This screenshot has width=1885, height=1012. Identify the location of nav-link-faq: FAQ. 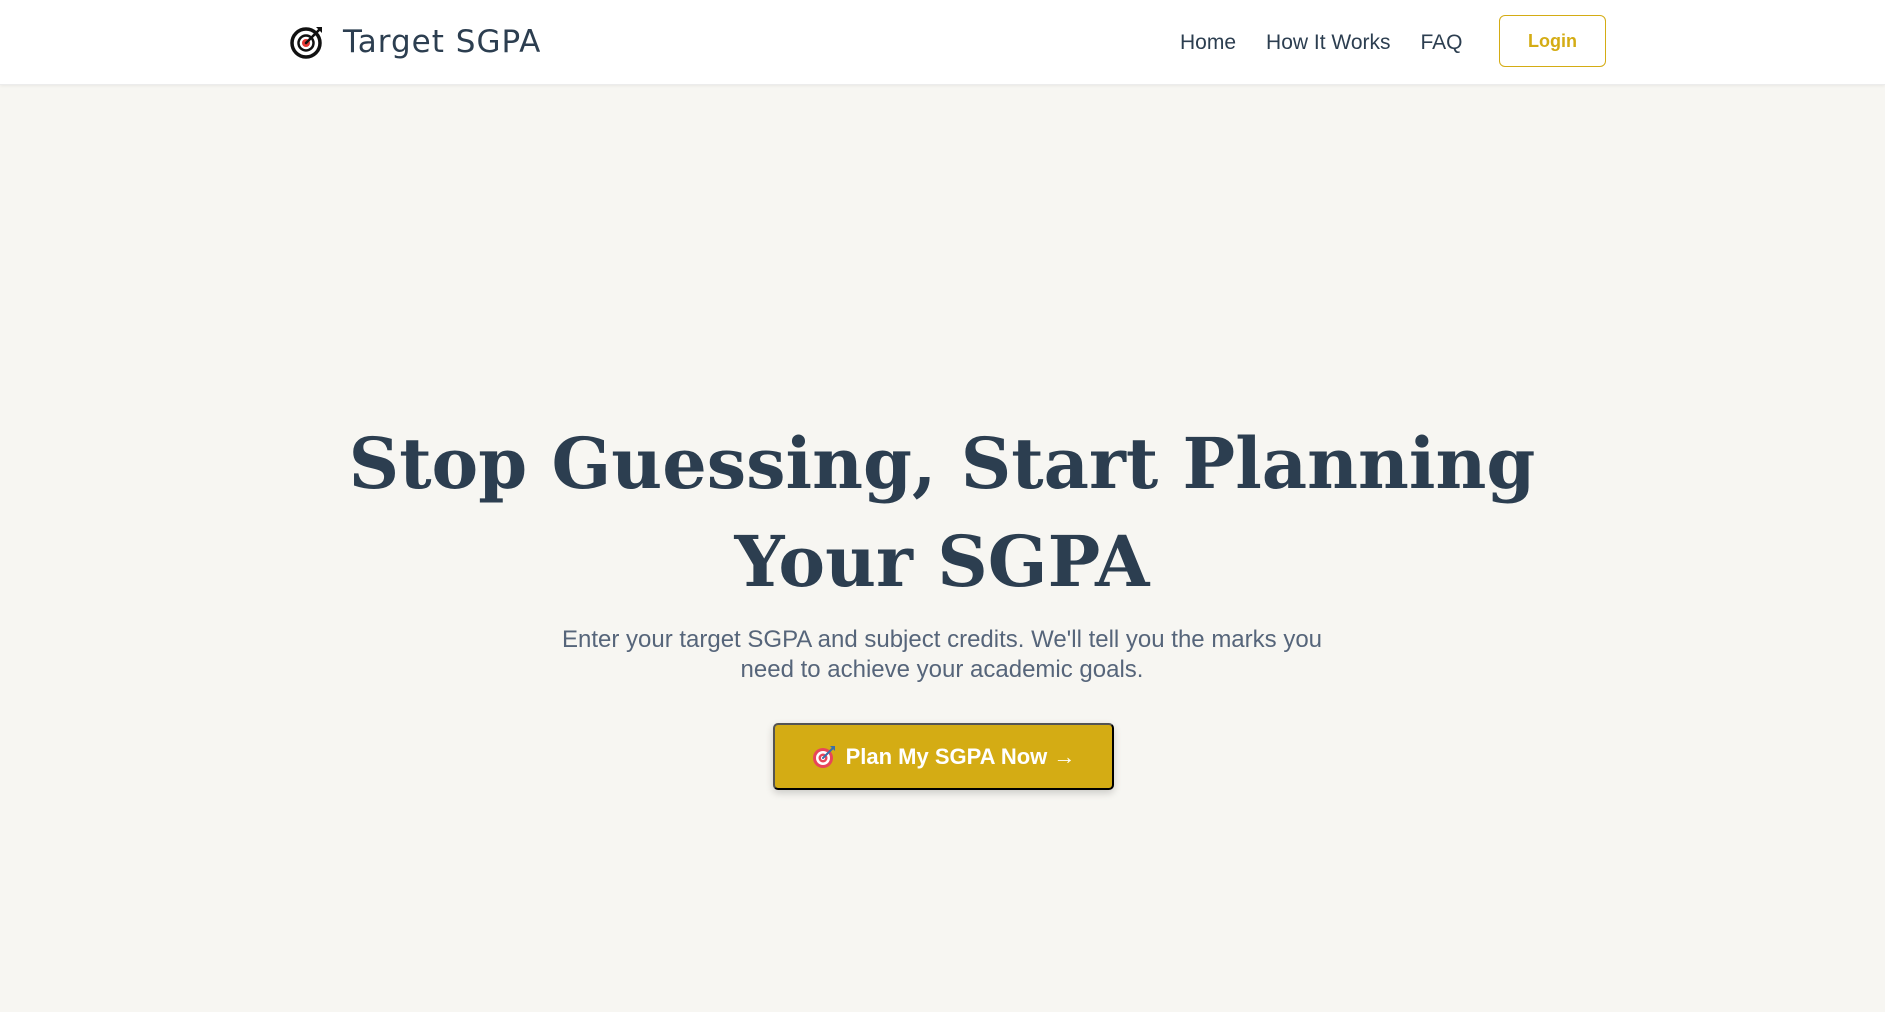
(1442, 43).